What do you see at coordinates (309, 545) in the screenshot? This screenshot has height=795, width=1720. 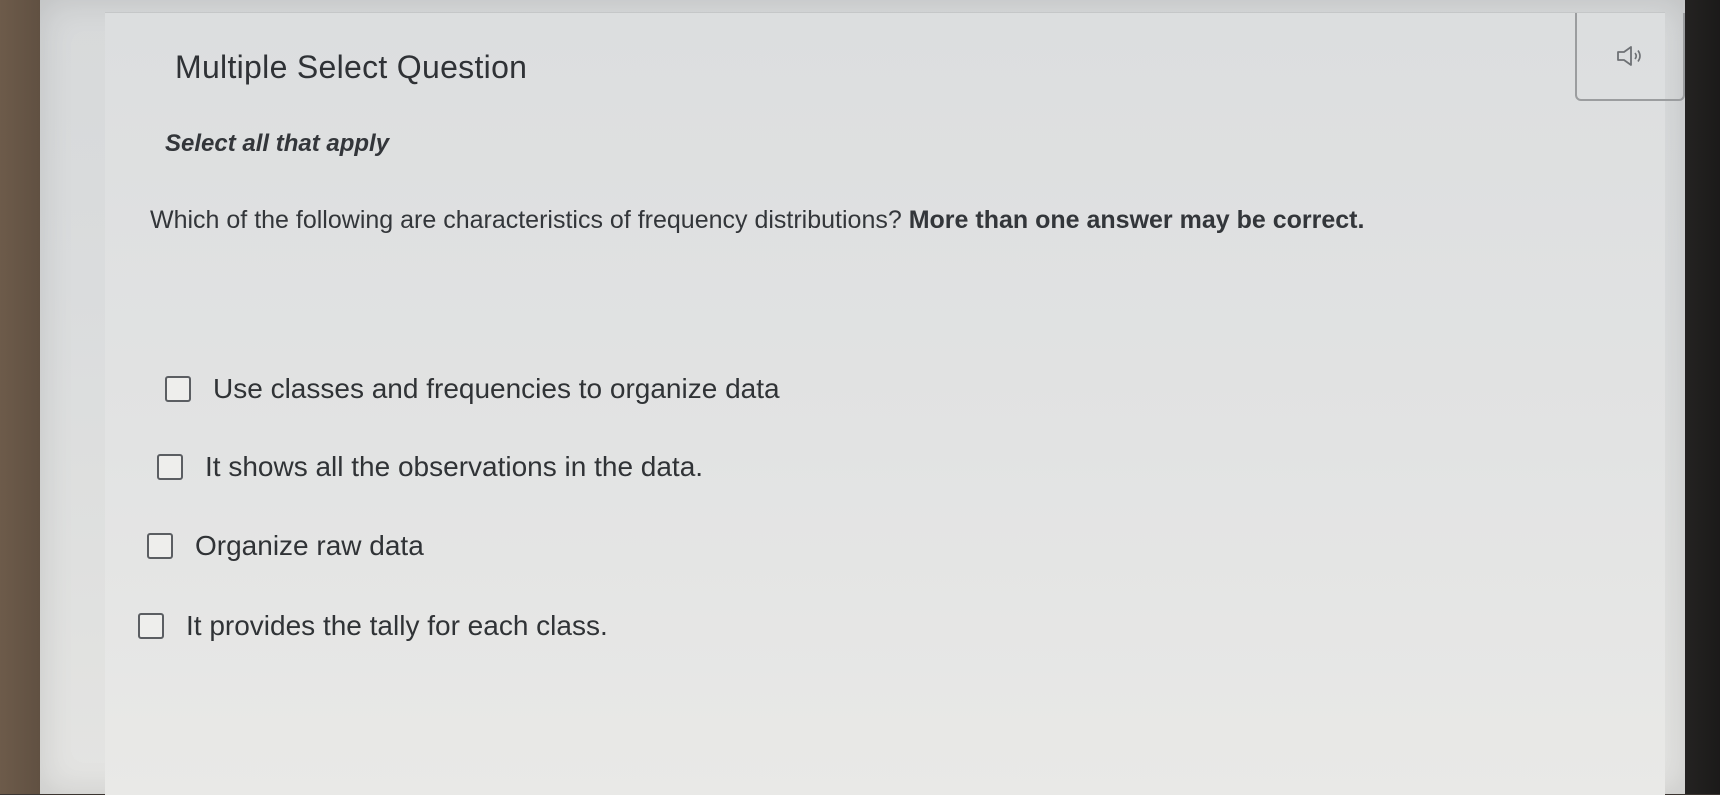 I see `answer-option-label: Organize raw data` at bounding box center [309, 545].